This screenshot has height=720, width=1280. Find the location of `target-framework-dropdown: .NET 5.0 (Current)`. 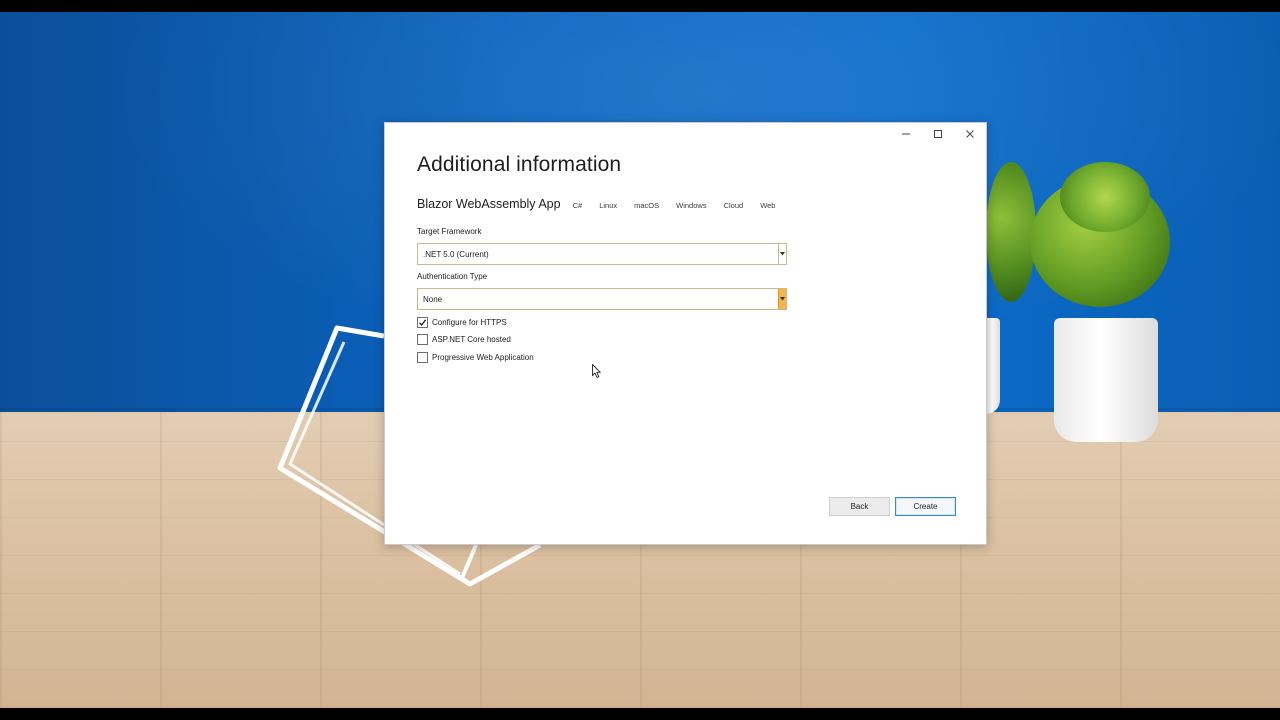

target-framework-dropdown: .NET 5.0 (Current) is located at coordinates (602, 254).